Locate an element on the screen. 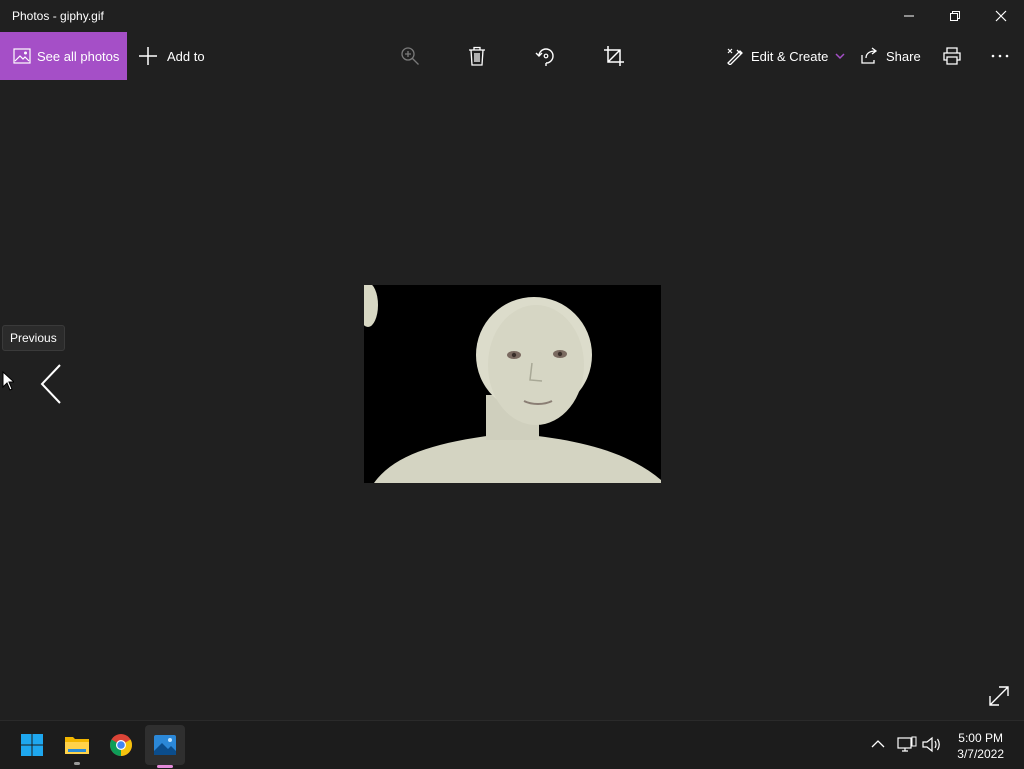 The image size is (1024, 769). chevron-down-icon is located at coordinates (840, 56).